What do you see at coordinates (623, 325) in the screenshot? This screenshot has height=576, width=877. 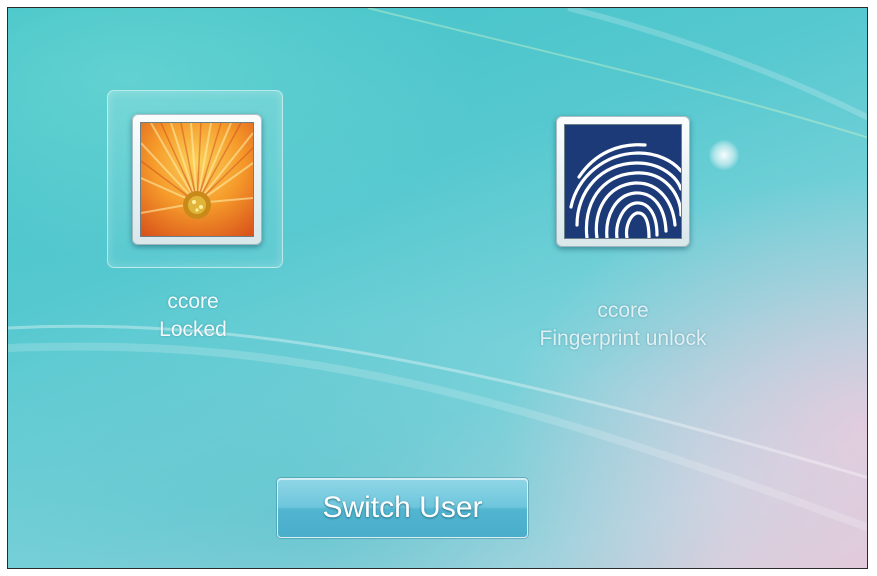 I see `user-label-fingerprint: ccore Fingerprint unlock` at bounding box center [623, 325].